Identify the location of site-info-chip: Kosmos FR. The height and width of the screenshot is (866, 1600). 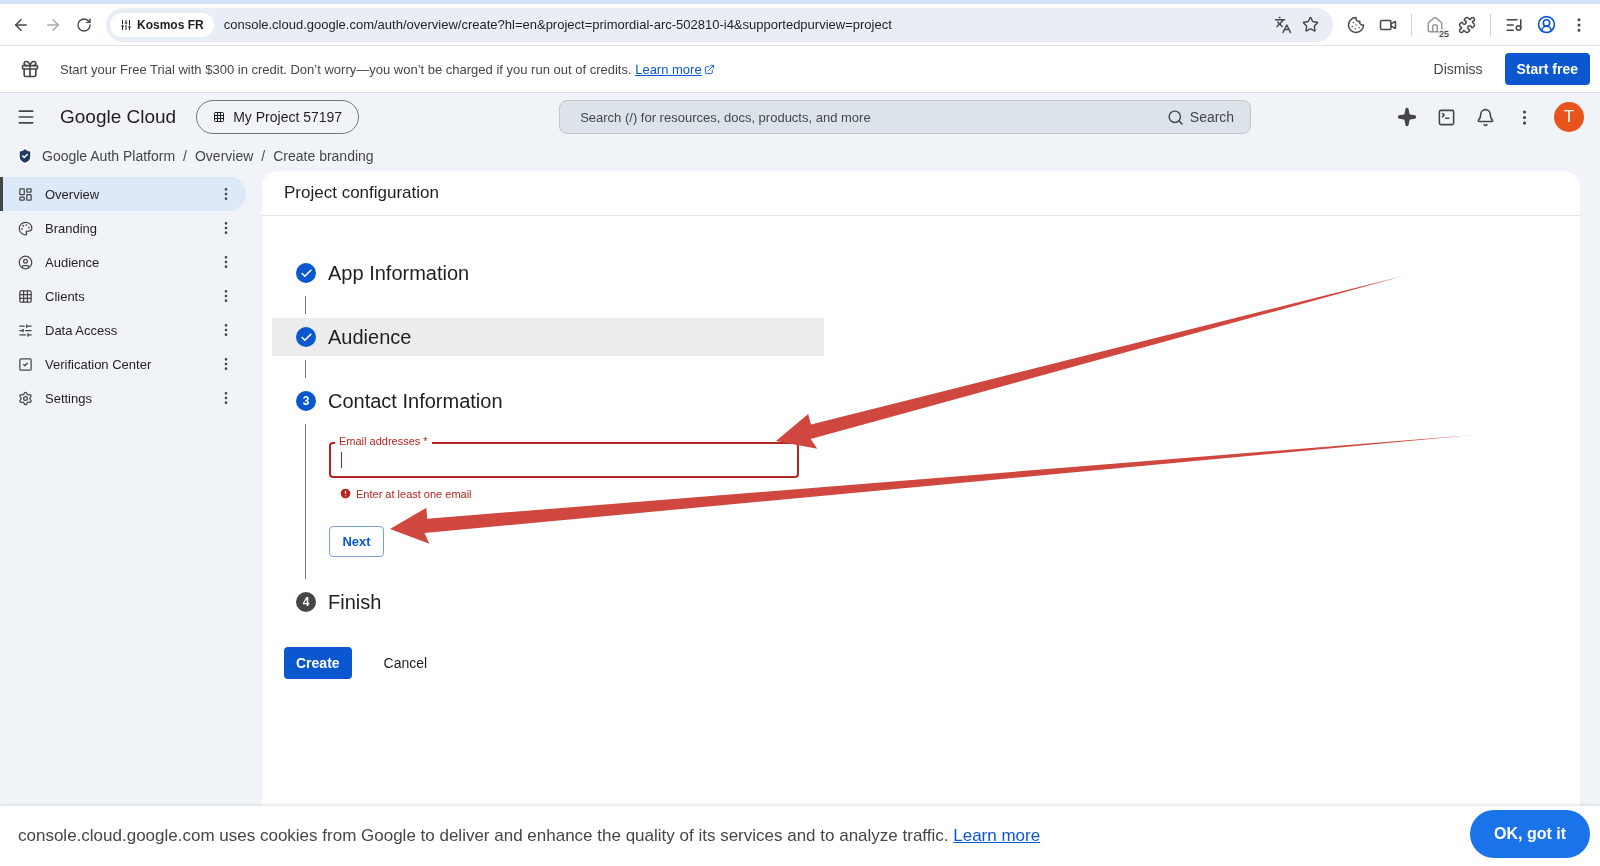
(162, 24).